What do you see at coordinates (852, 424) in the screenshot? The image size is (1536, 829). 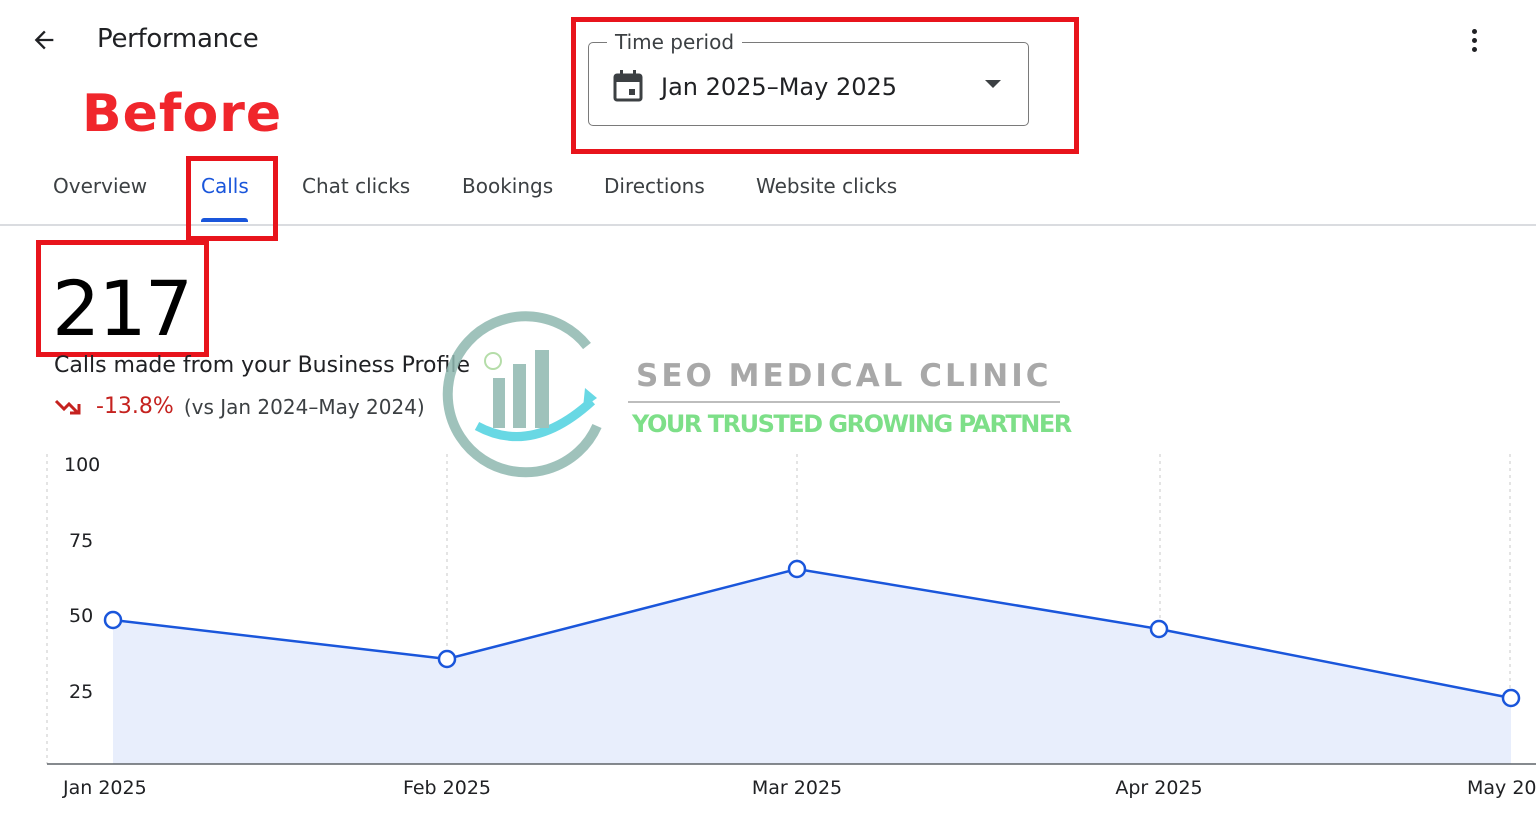 I see `watermark-tagline: YOUR TRUSTED GROWING PARTNER` at bounding box center [852, 424].